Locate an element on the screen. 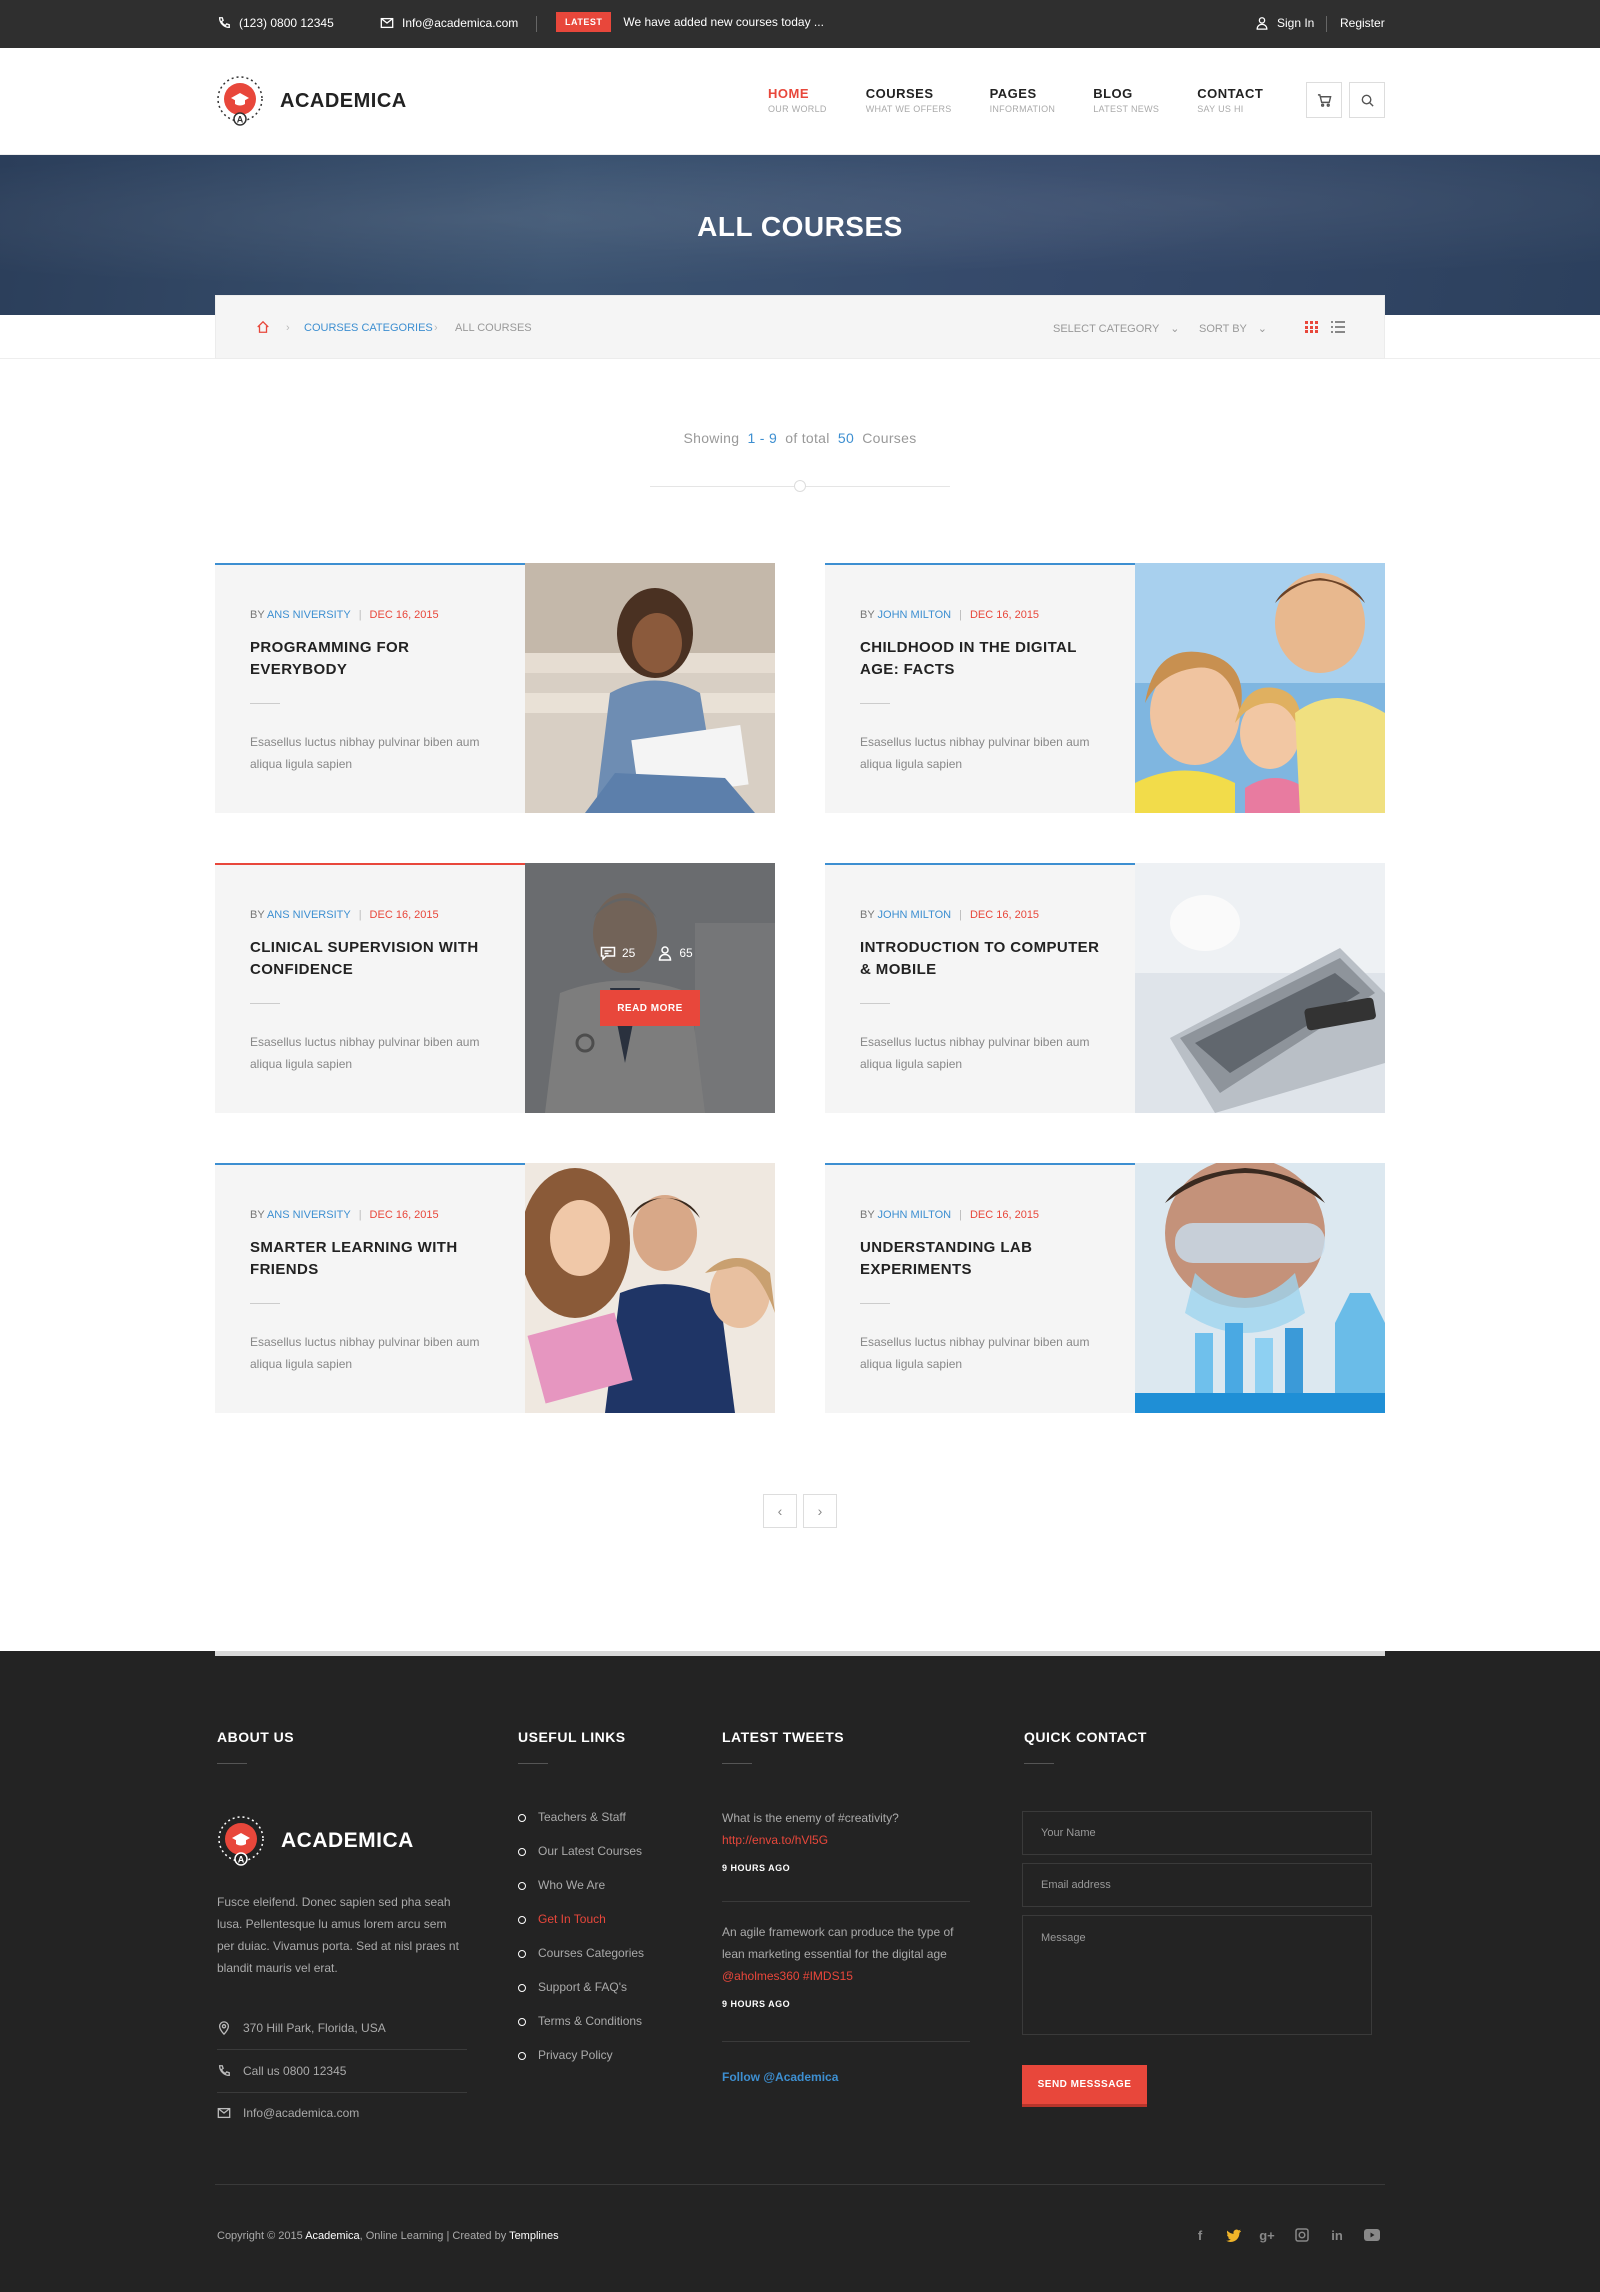  footer-link: Get In Touch is located at coordinates (581, 1929).